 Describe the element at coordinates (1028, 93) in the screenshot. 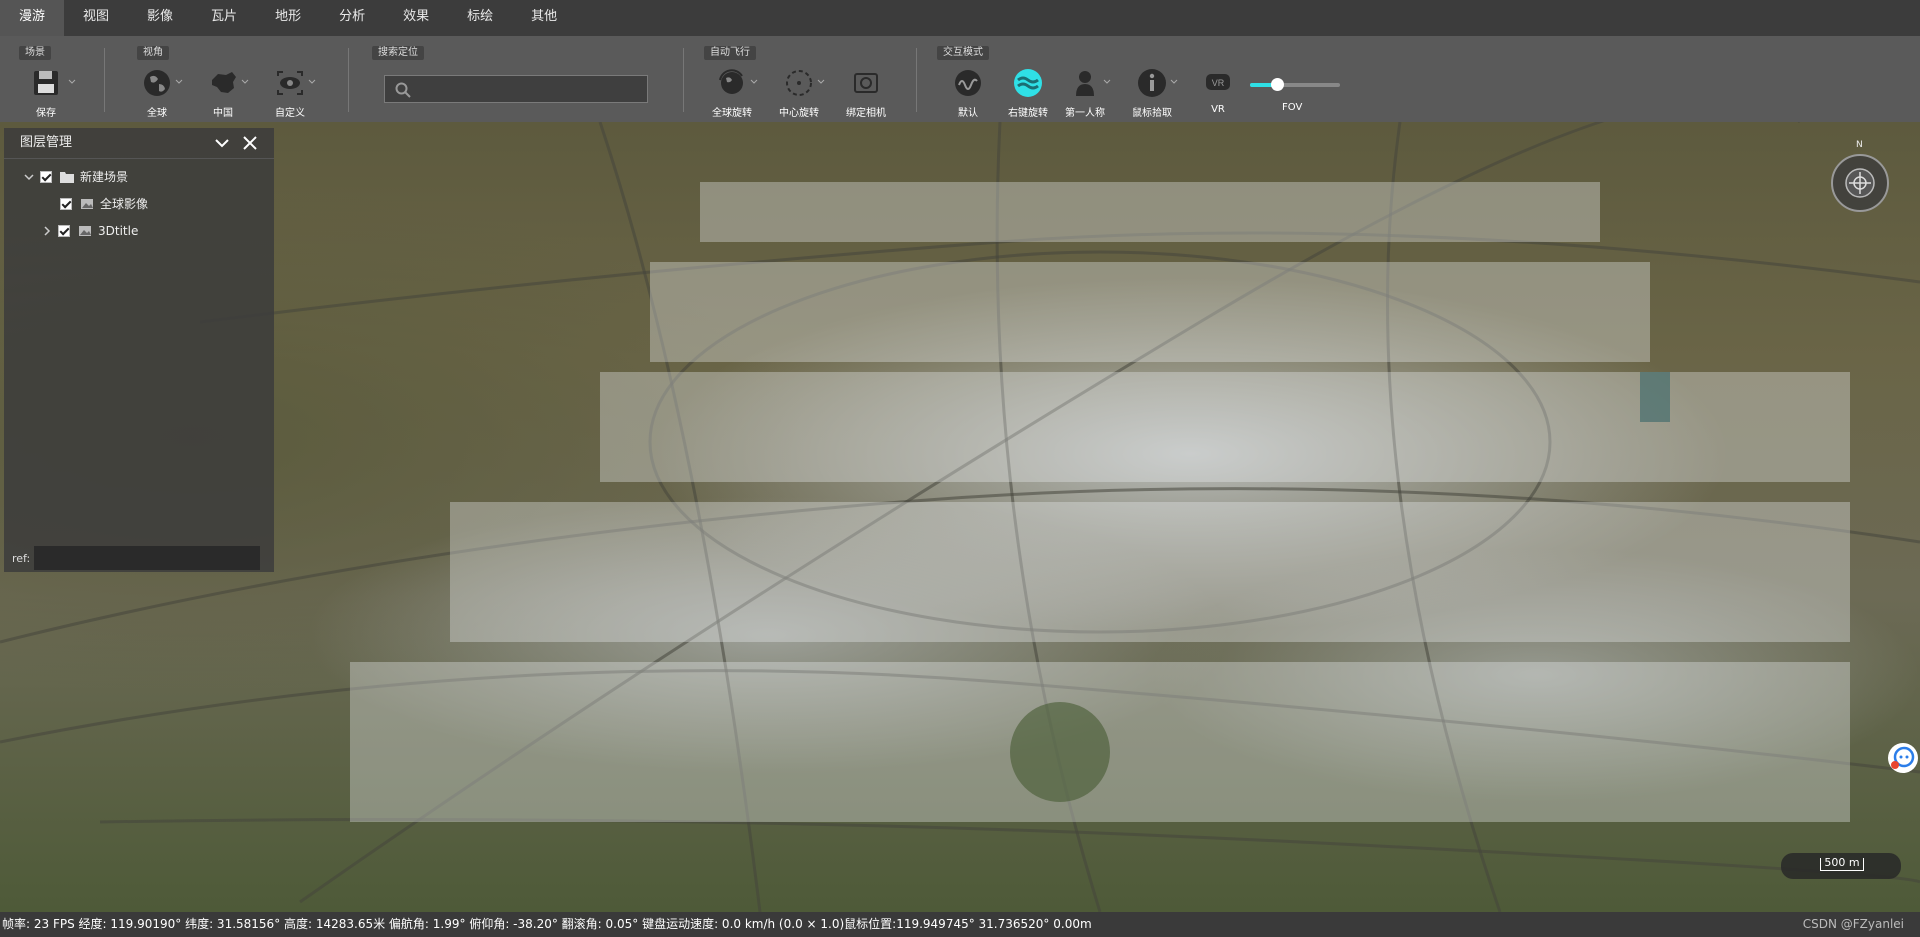

I see `right-rotate-button: 右键旋转` at that location.